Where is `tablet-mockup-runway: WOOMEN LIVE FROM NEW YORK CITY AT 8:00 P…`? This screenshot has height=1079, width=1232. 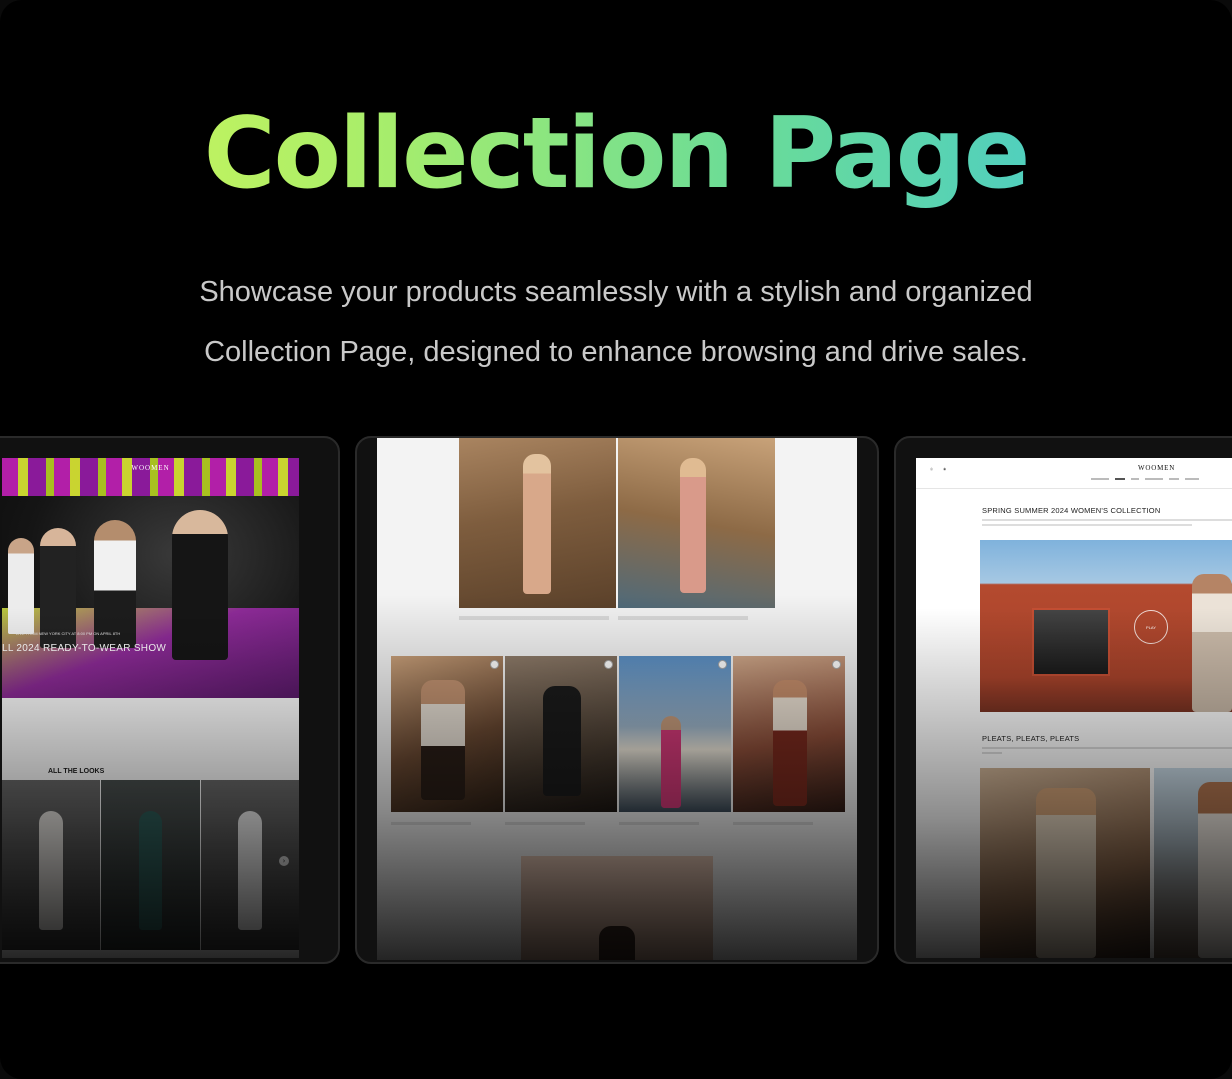
tablet-mockup-runway: WOOMEN LIVE FROM NEW YORK CITY AT 8:00 P… is located at coordinates (170, 700).